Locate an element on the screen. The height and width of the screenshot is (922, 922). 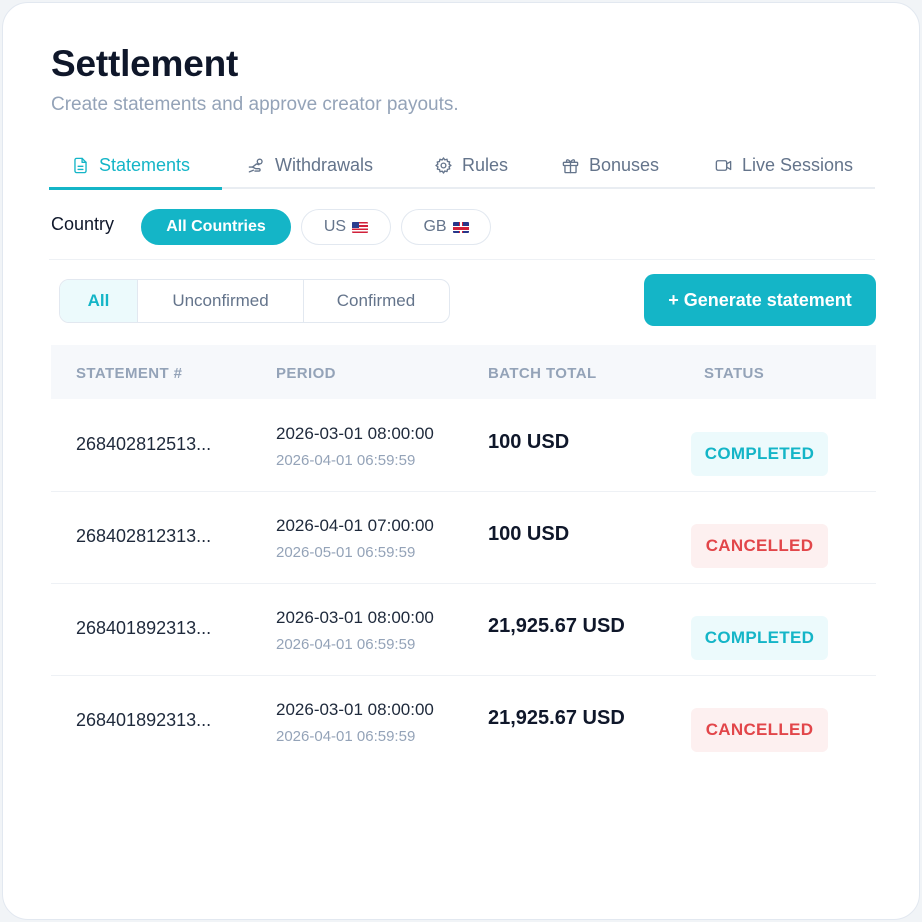
country-chip-gb: GB is located at coordinates (446, 227).